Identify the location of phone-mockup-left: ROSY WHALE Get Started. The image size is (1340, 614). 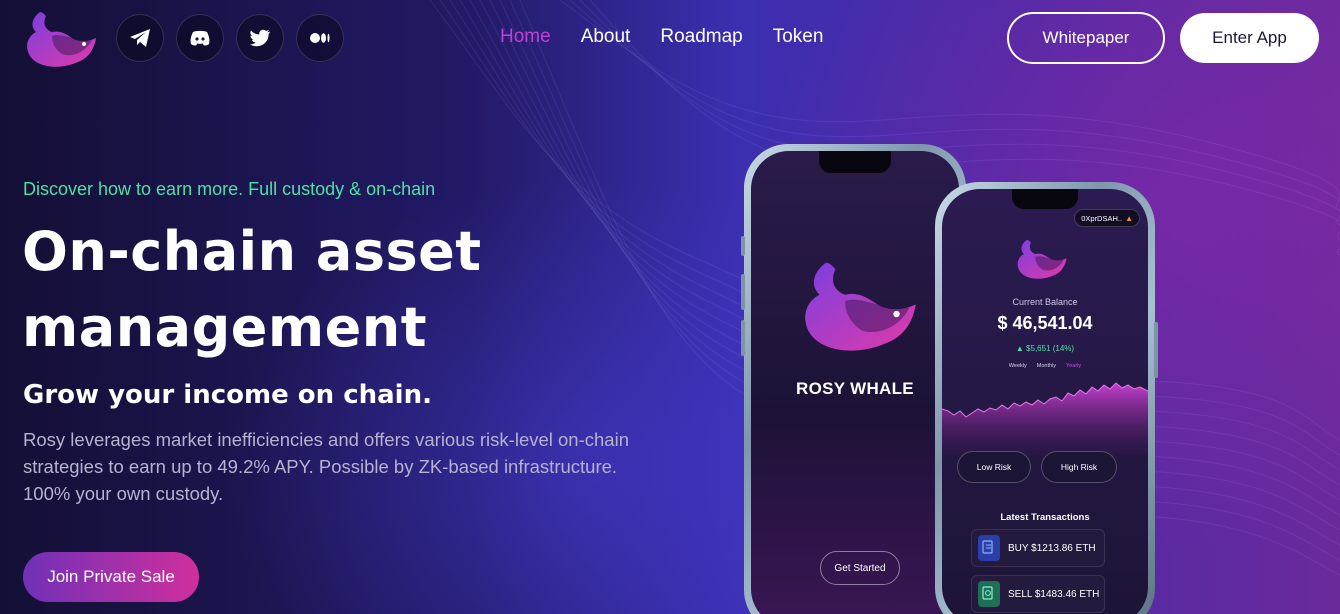
(853, 379).